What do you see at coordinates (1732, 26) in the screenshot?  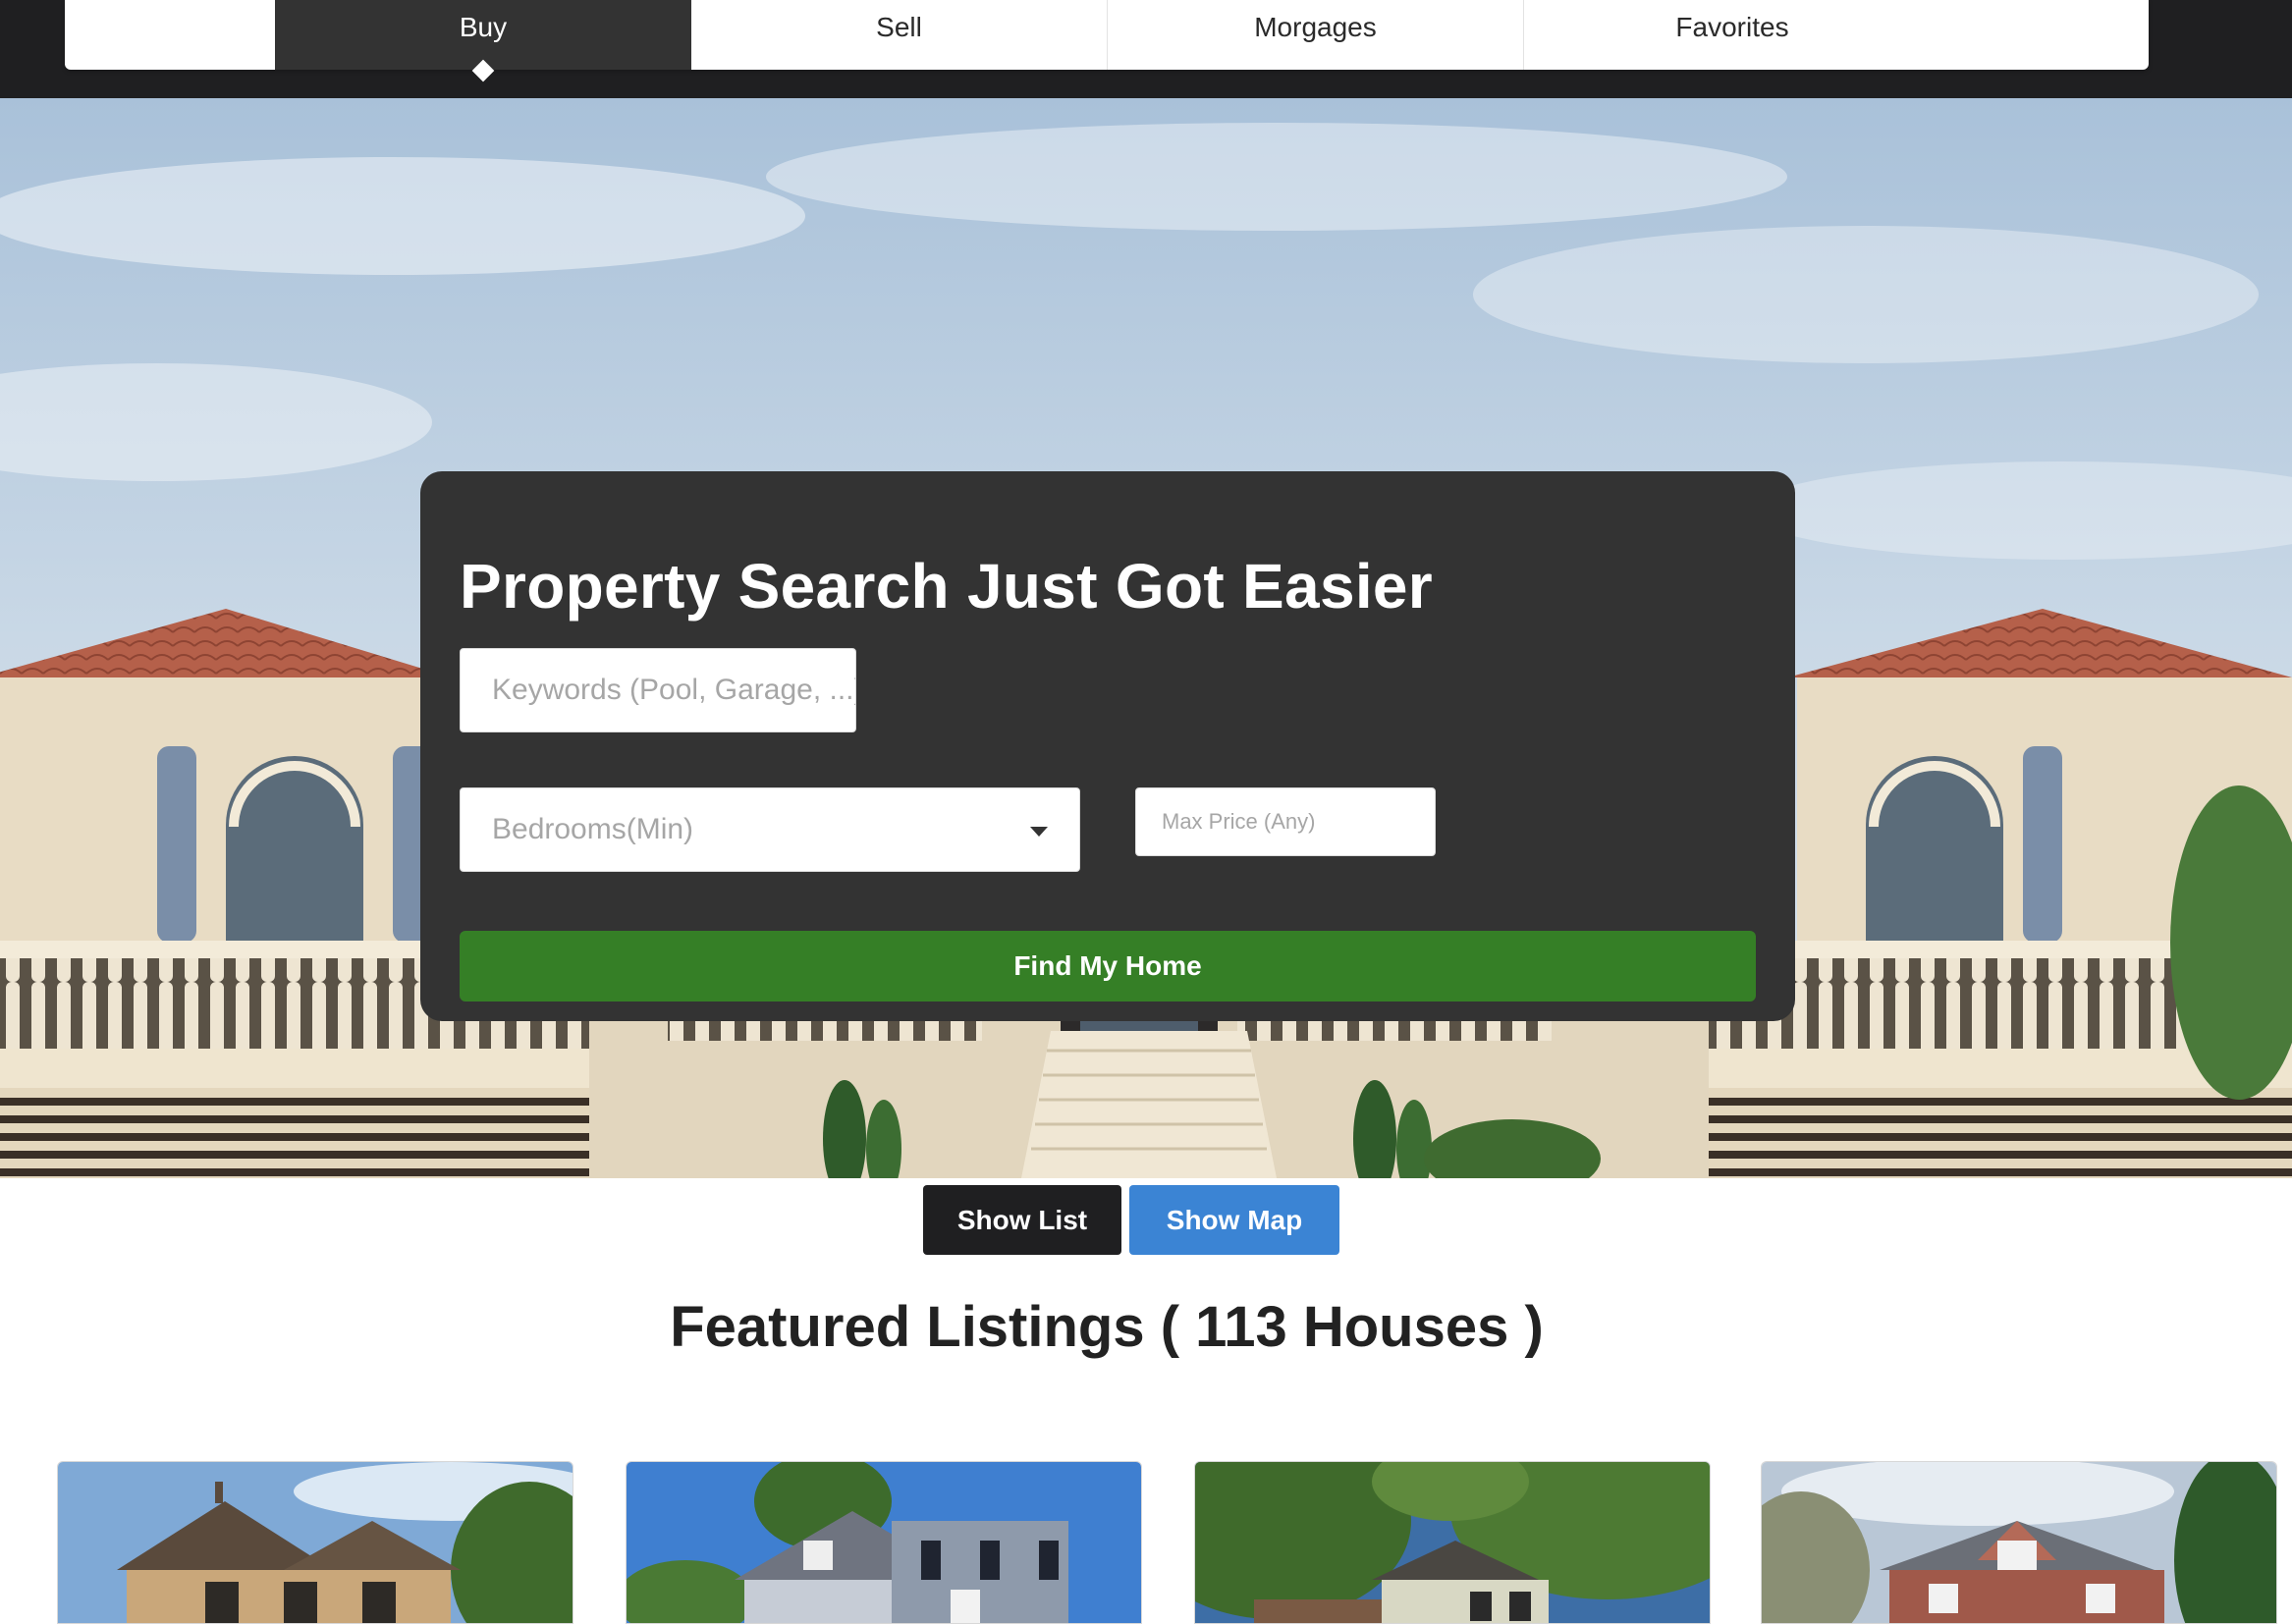 I see `tab-favorites-label: Favorites` at bounding box center [1732, 26].